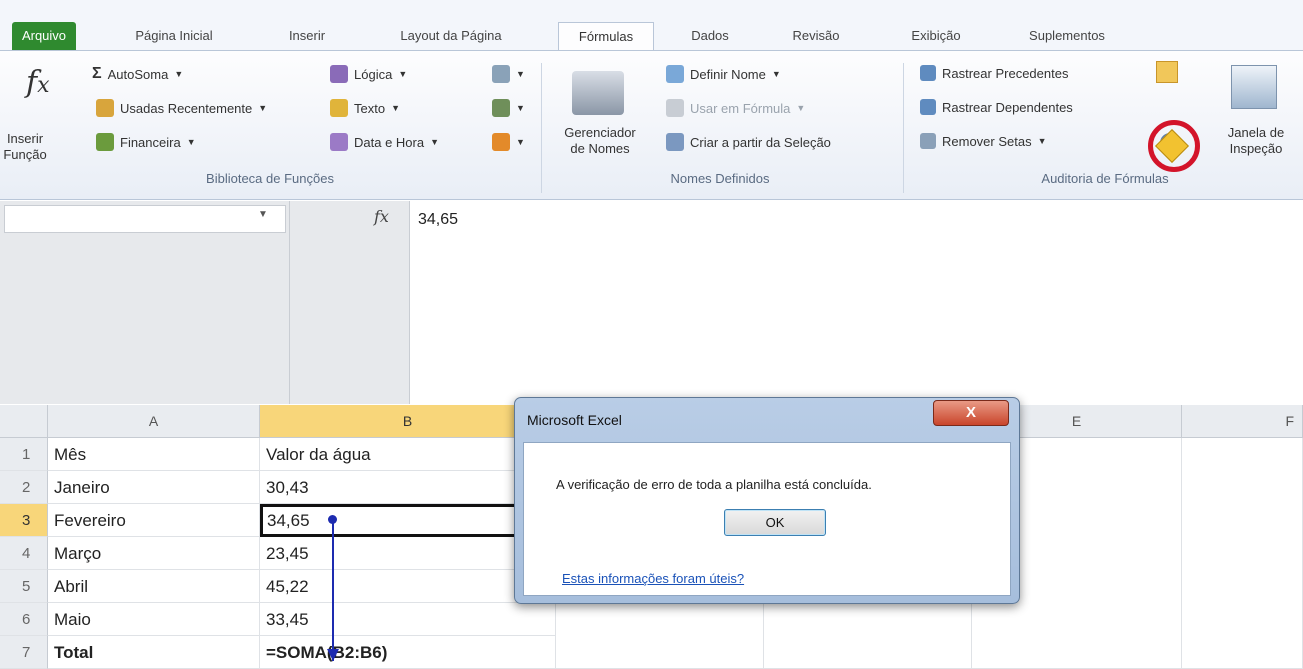  Describe the element at coordinates (971, 413) in the screenshot. I see `close-icon: X` at that location.